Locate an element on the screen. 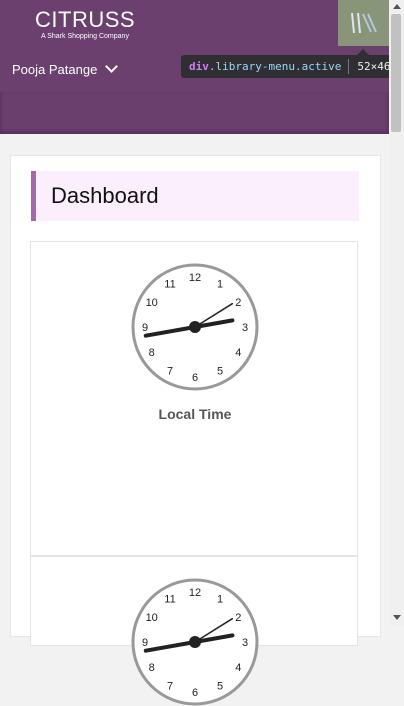  tooltip-classes: .library-menu.active is located at coordinates (275, 66).